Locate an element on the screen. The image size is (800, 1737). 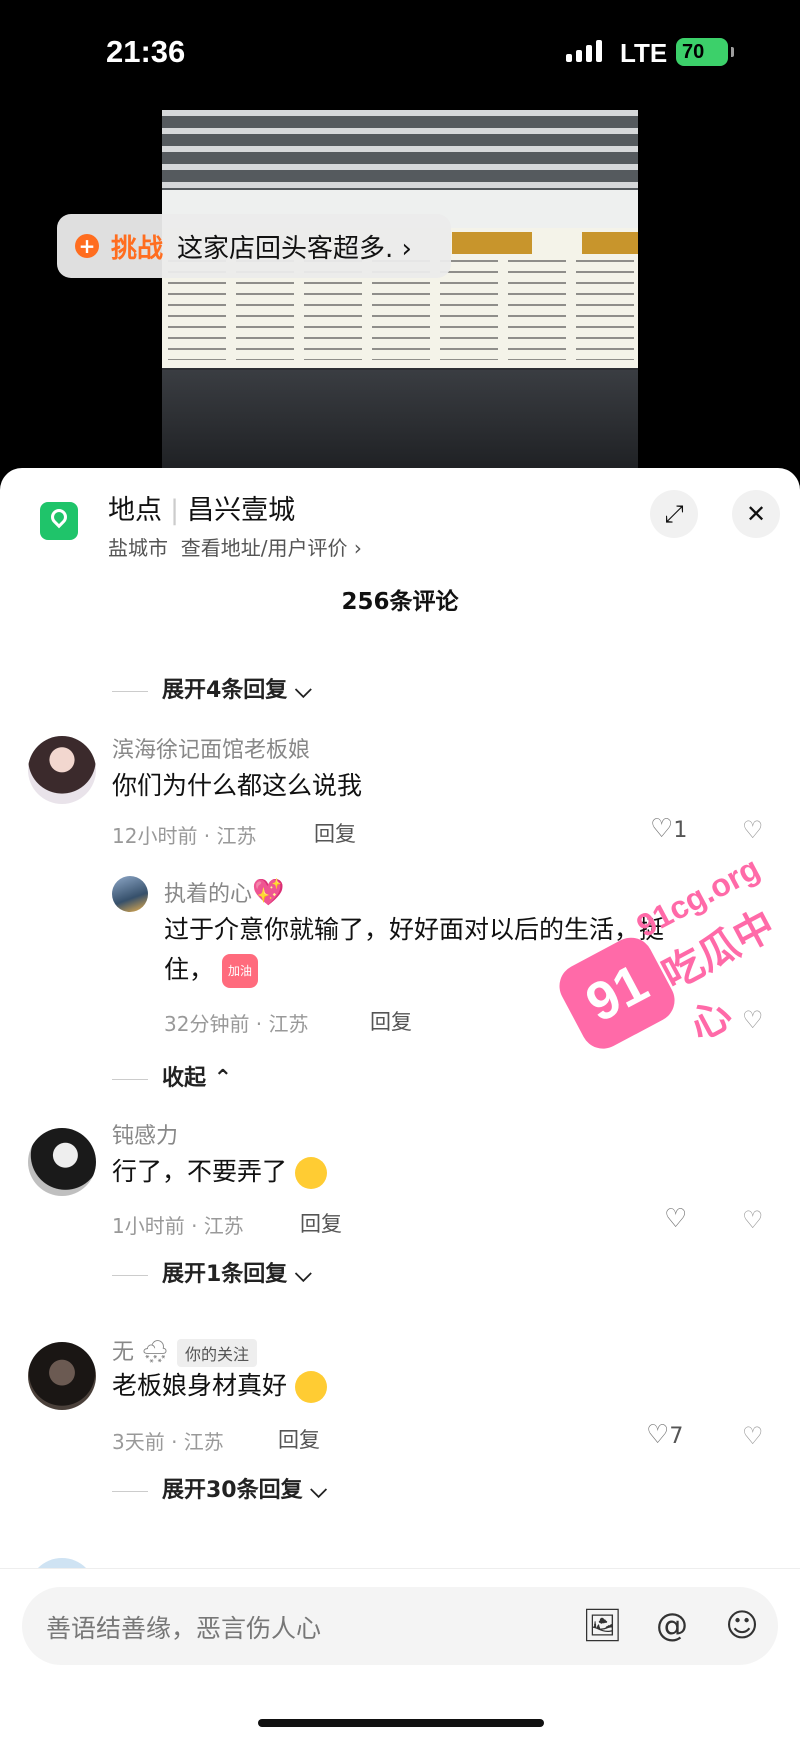
image-icon: 🖼 is located at coordinates (602, 1625).